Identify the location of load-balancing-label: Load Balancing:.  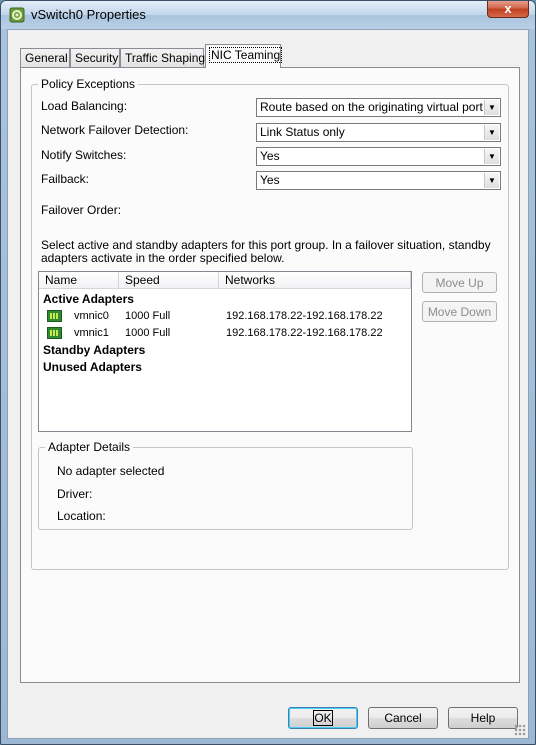
(84, 106).